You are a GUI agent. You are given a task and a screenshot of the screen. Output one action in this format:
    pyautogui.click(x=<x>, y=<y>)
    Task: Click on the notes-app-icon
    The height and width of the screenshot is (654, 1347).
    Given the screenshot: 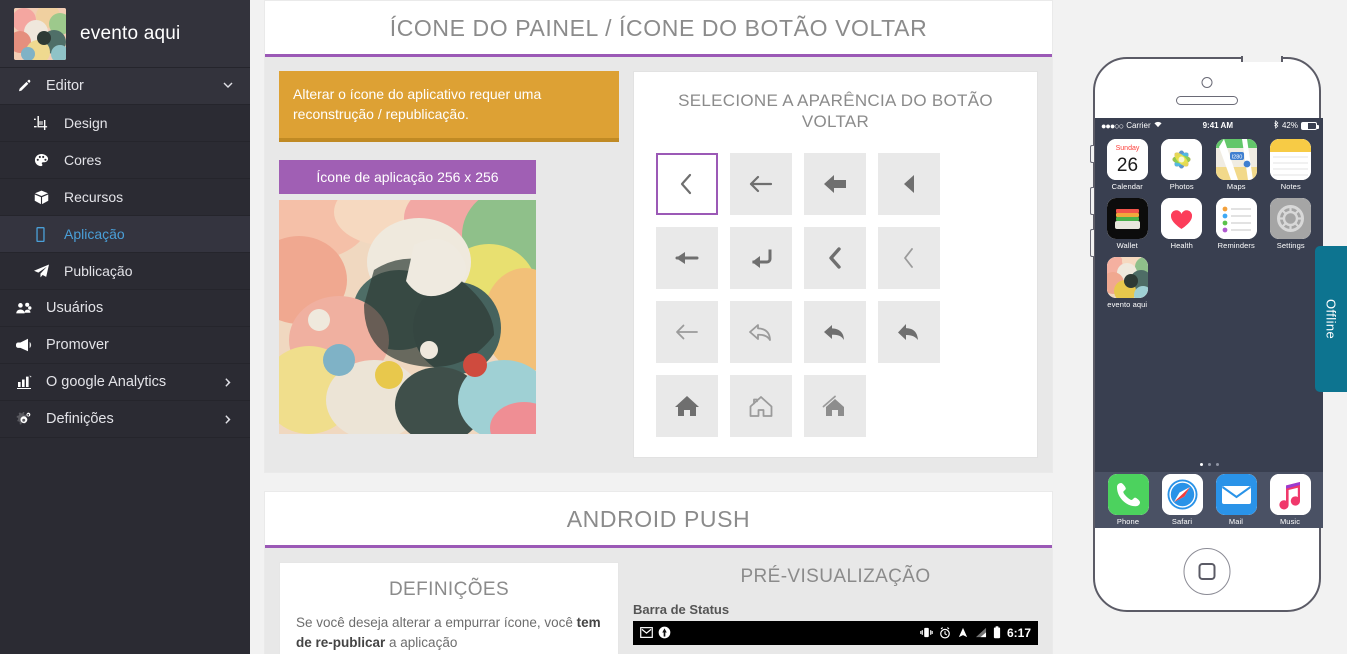 What is the action you would take?
    pyautogui.click(x=1291, y=159)
    